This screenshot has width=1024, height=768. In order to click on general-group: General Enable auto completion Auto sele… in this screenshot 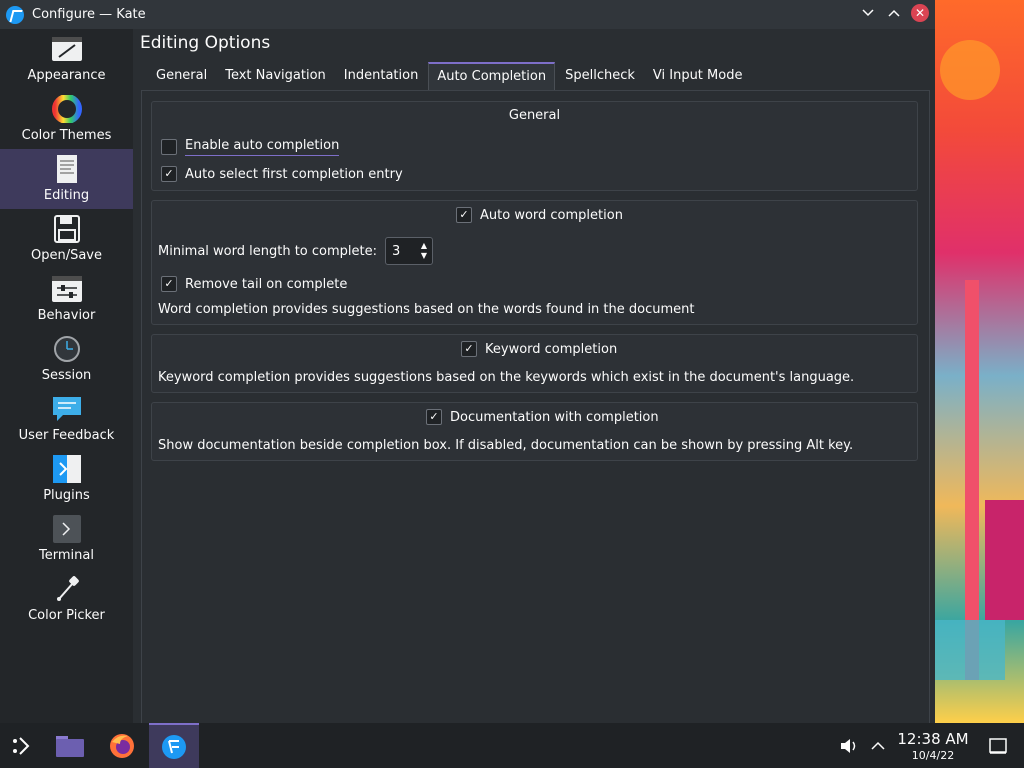, I will do `click(534, 146)`.